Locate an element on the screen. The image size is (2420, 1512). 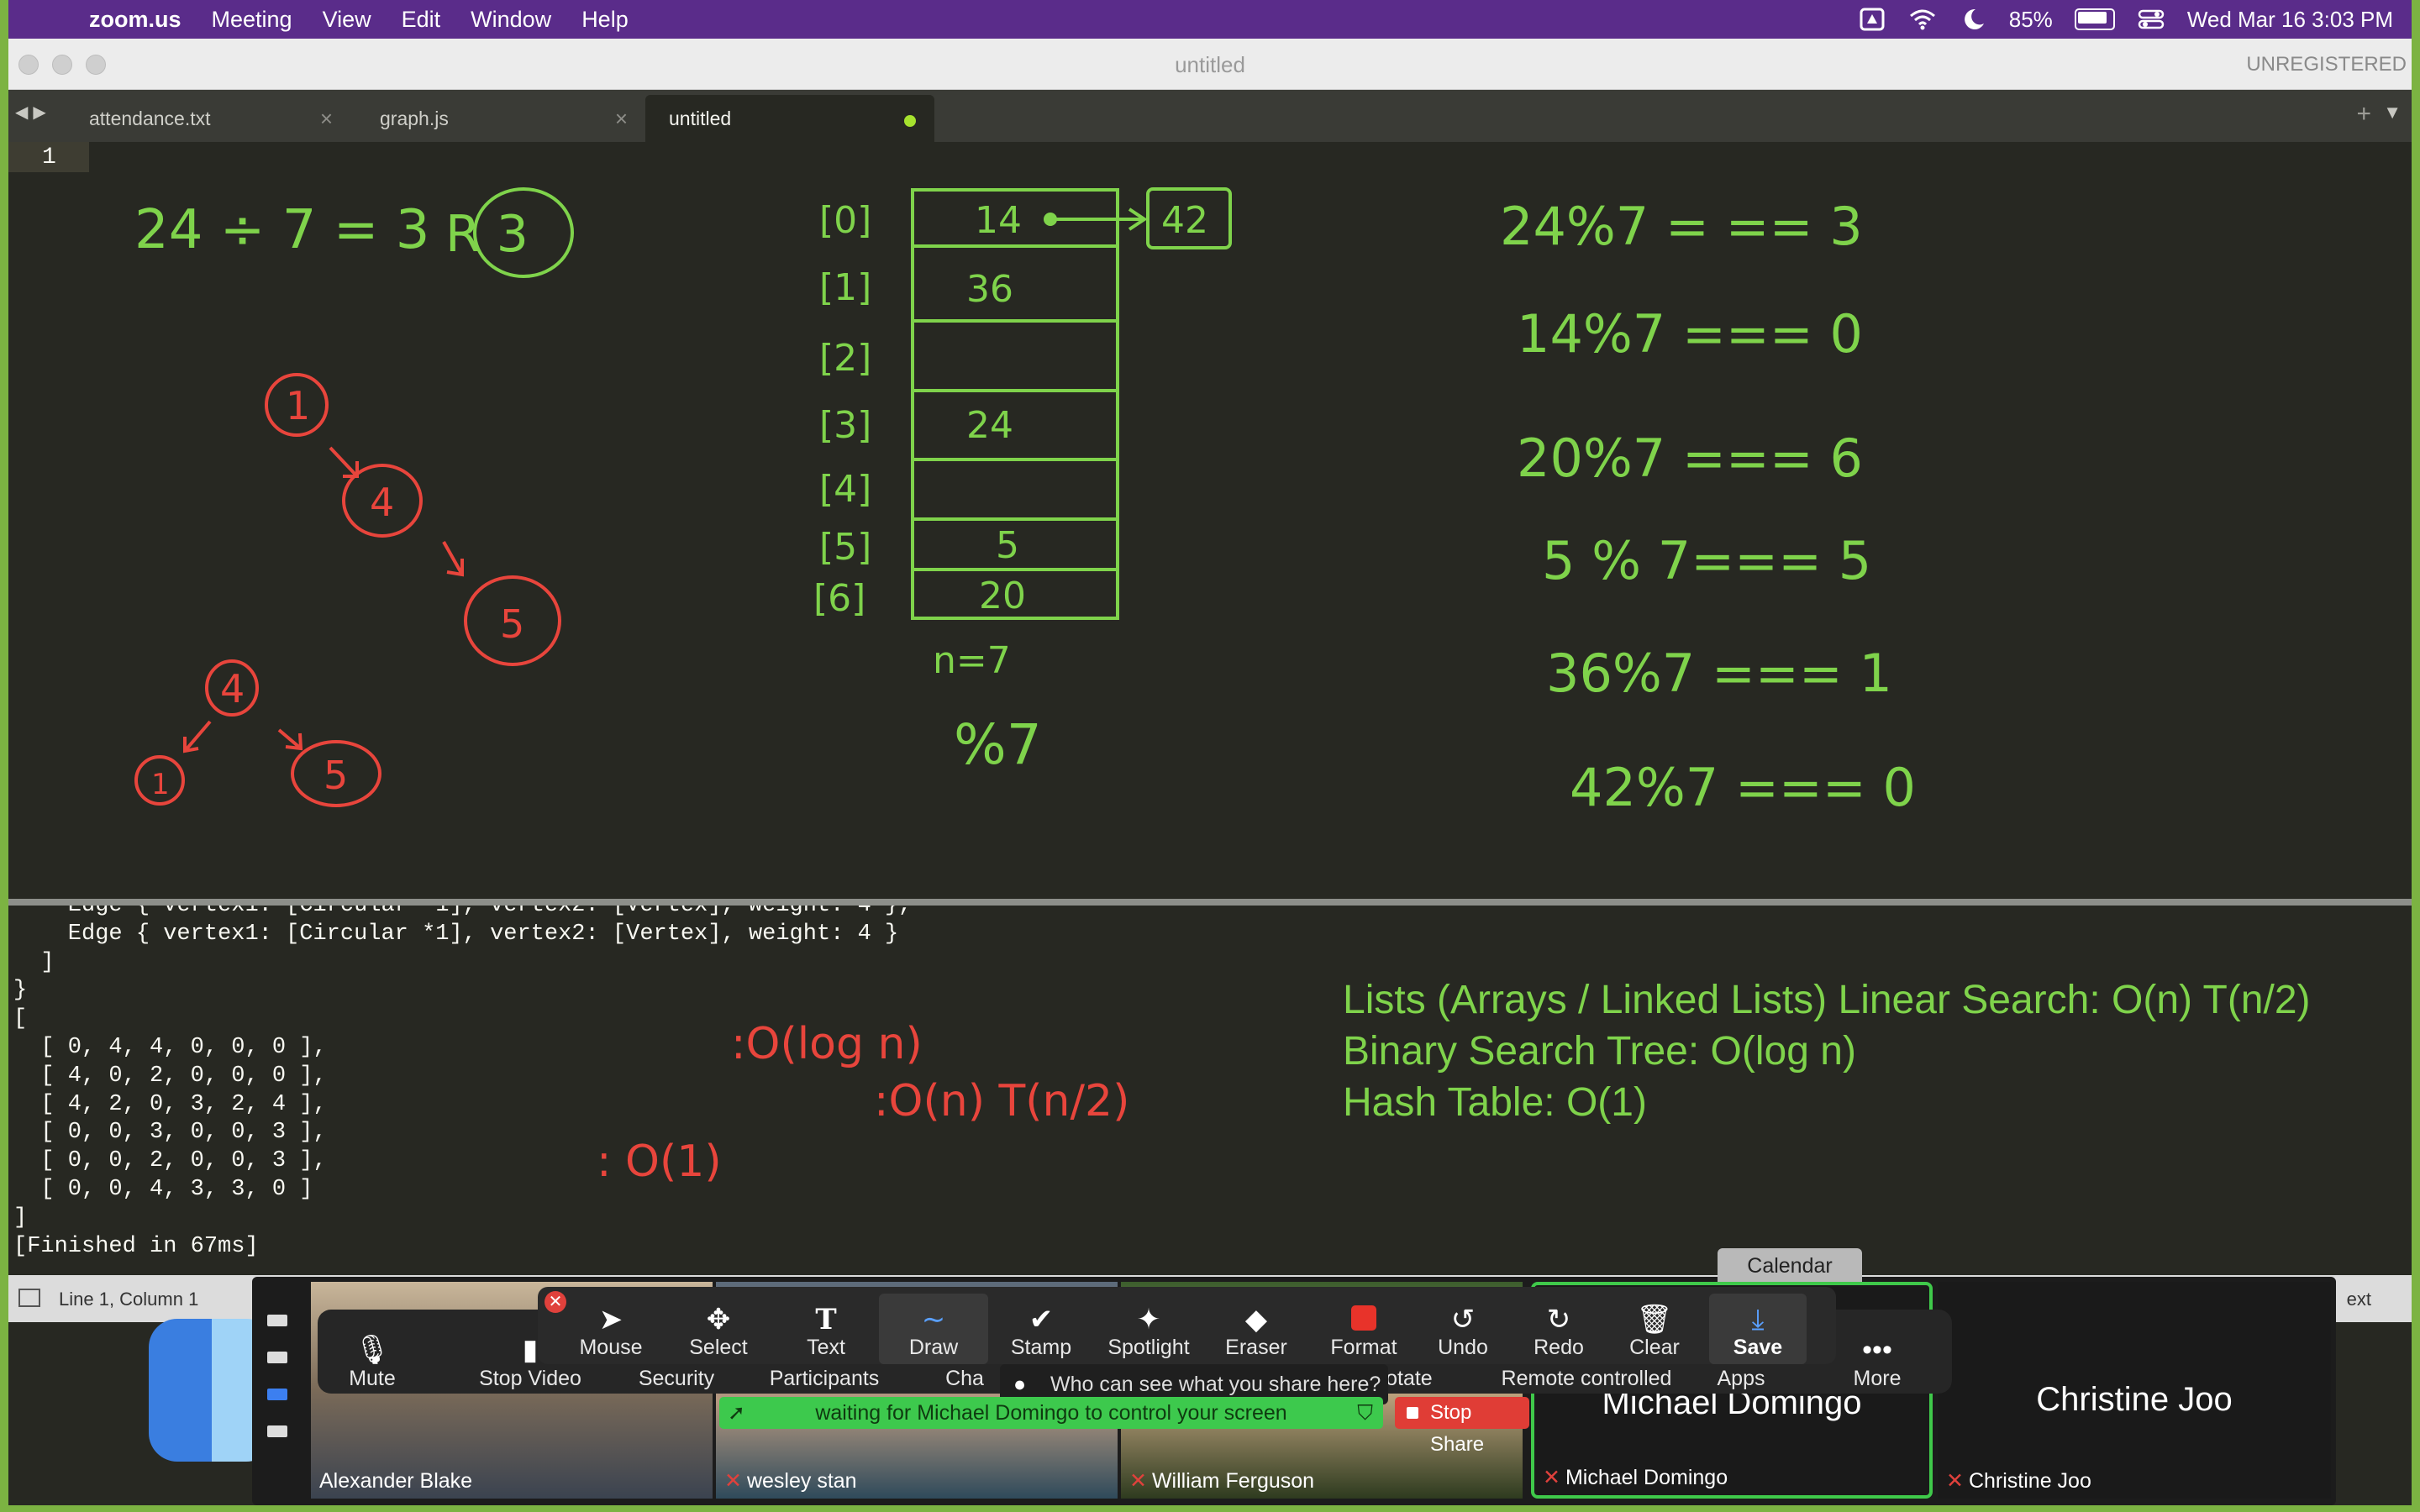
hash-table-drawing is located at coordinates (1072, 403).